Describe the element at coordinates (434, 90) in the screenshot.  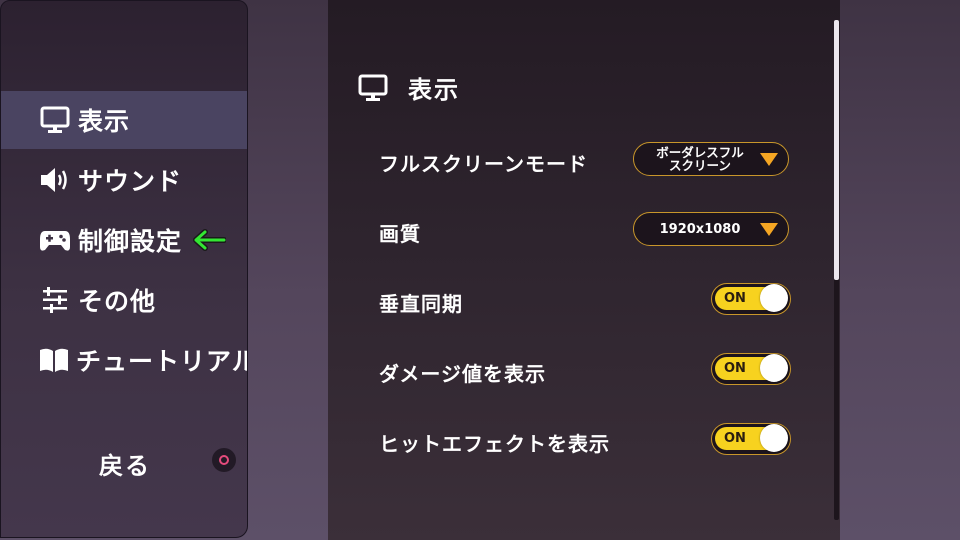
I see `section-title: 表示` at that location.